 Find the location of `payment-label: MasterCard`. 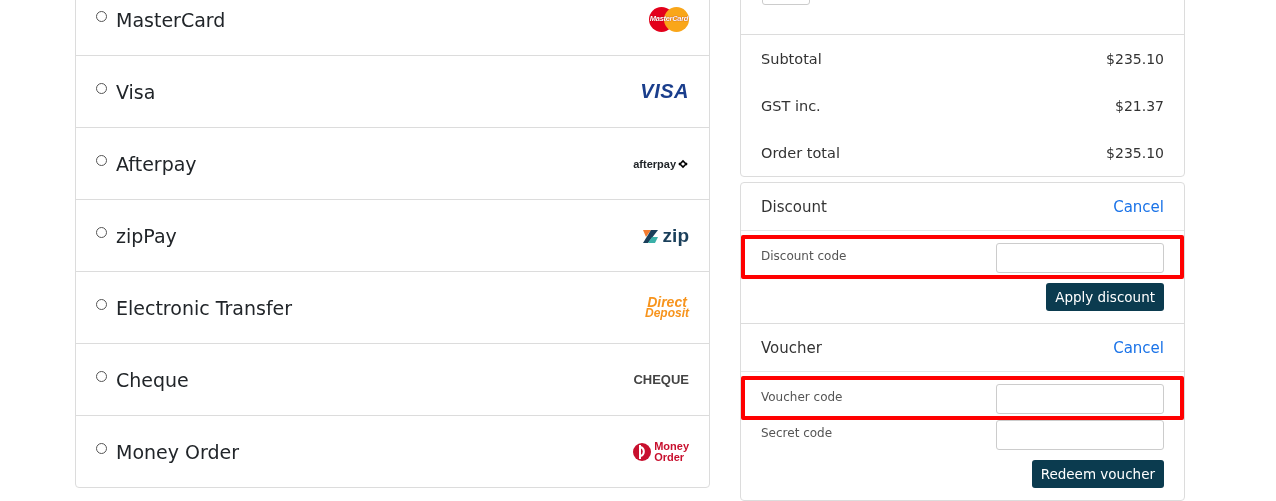

payment-label: MasterCard is located at coordinates (171, 19).